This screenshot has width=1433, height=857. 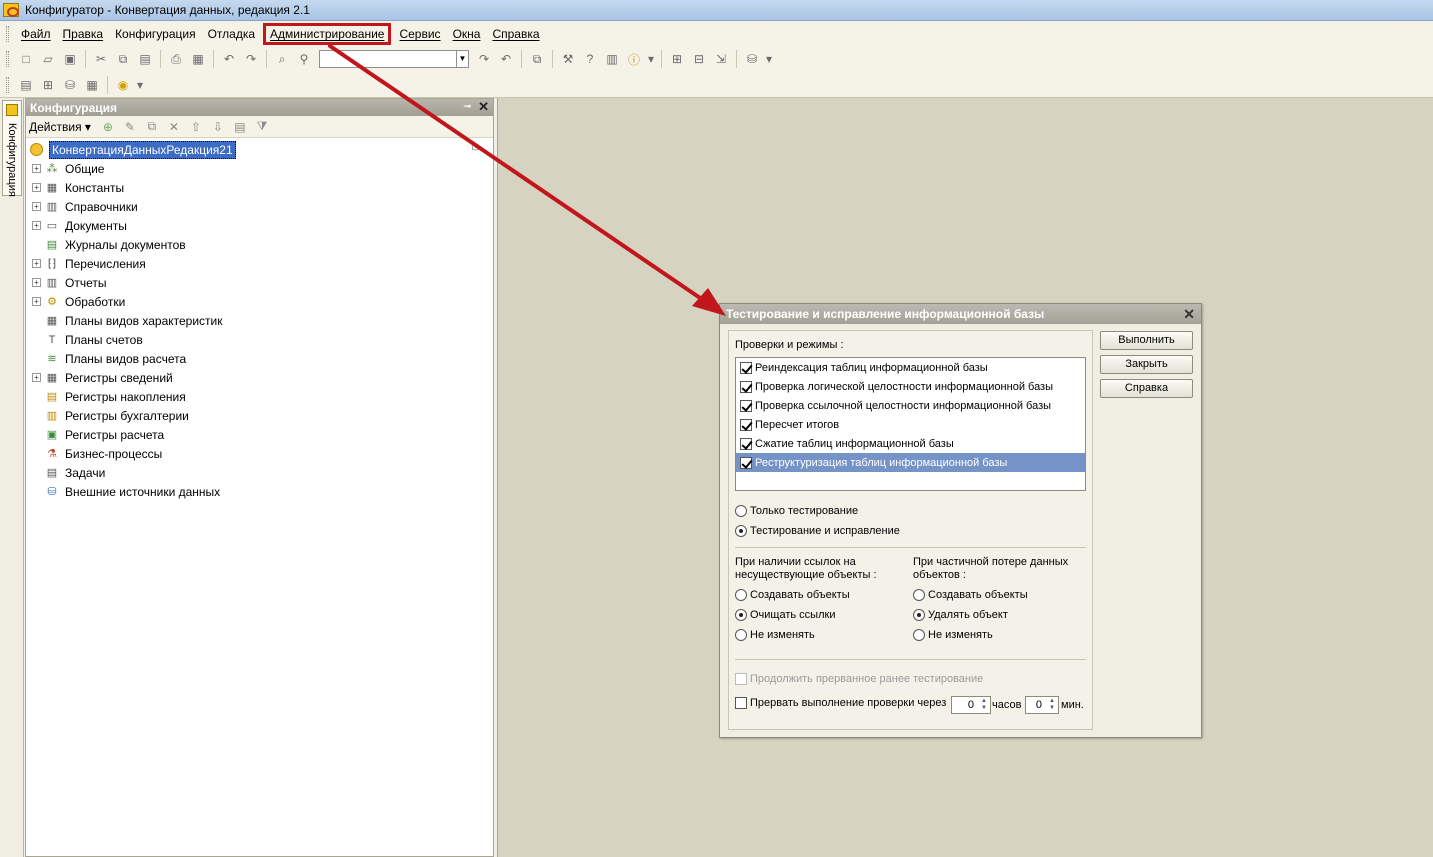 What do you see at coordinates (218, 127) in the screenshot?
I see `move-down-icon: ⇩` at bounding box center [218, 127].